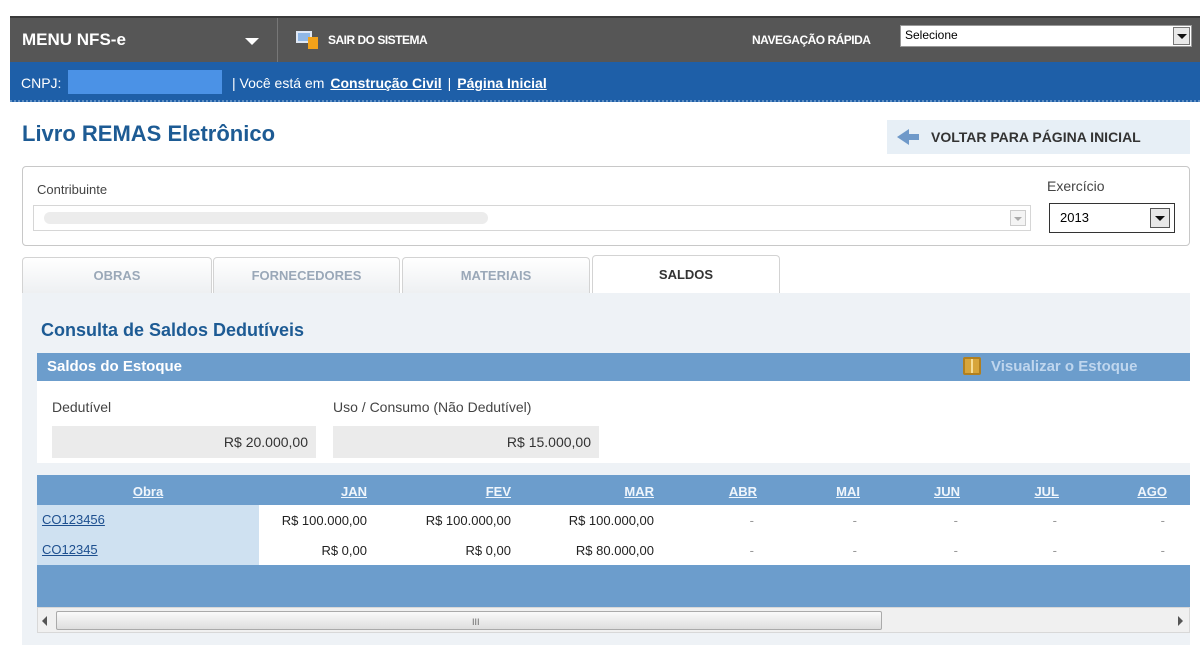 The width and height of the screenshot is (1200, 645). I want to click on view-stock-label: Visualizar o Estoque, so click(1064, 366).